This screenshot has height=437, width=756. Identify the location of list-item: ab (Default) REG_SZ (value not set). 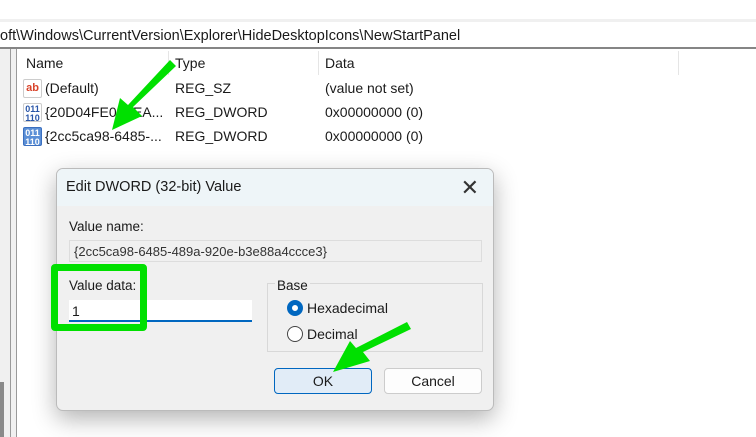
(387, 89).